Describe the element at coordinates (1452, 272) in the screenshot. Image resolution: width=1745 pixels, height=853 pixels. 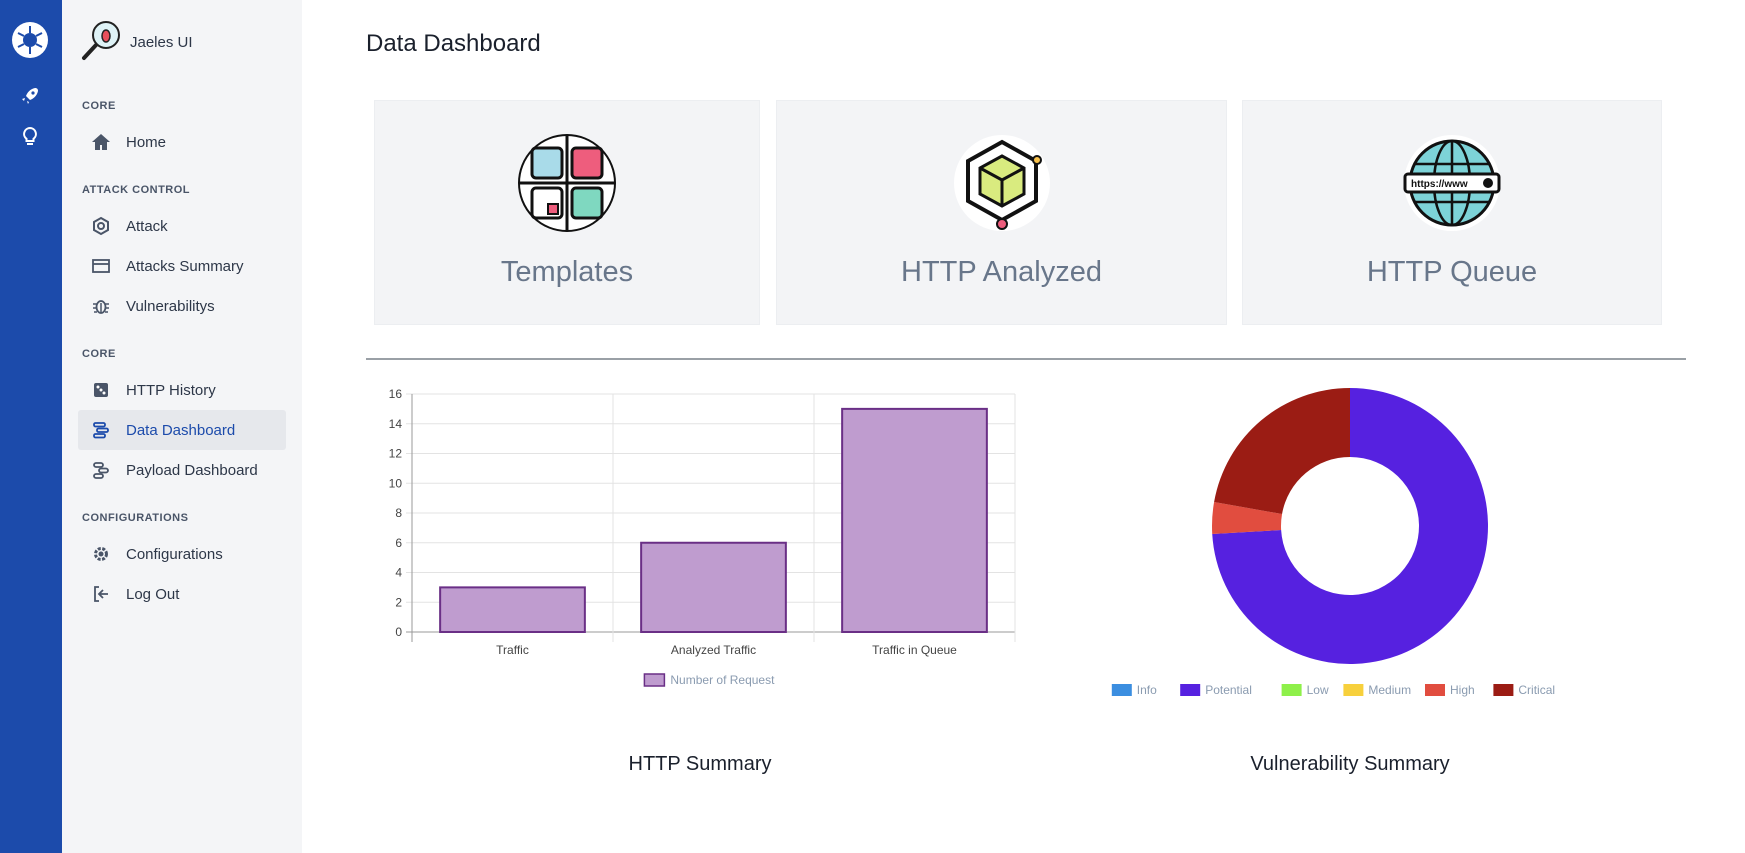
I see `card-title: HTTP Queue` at that location.